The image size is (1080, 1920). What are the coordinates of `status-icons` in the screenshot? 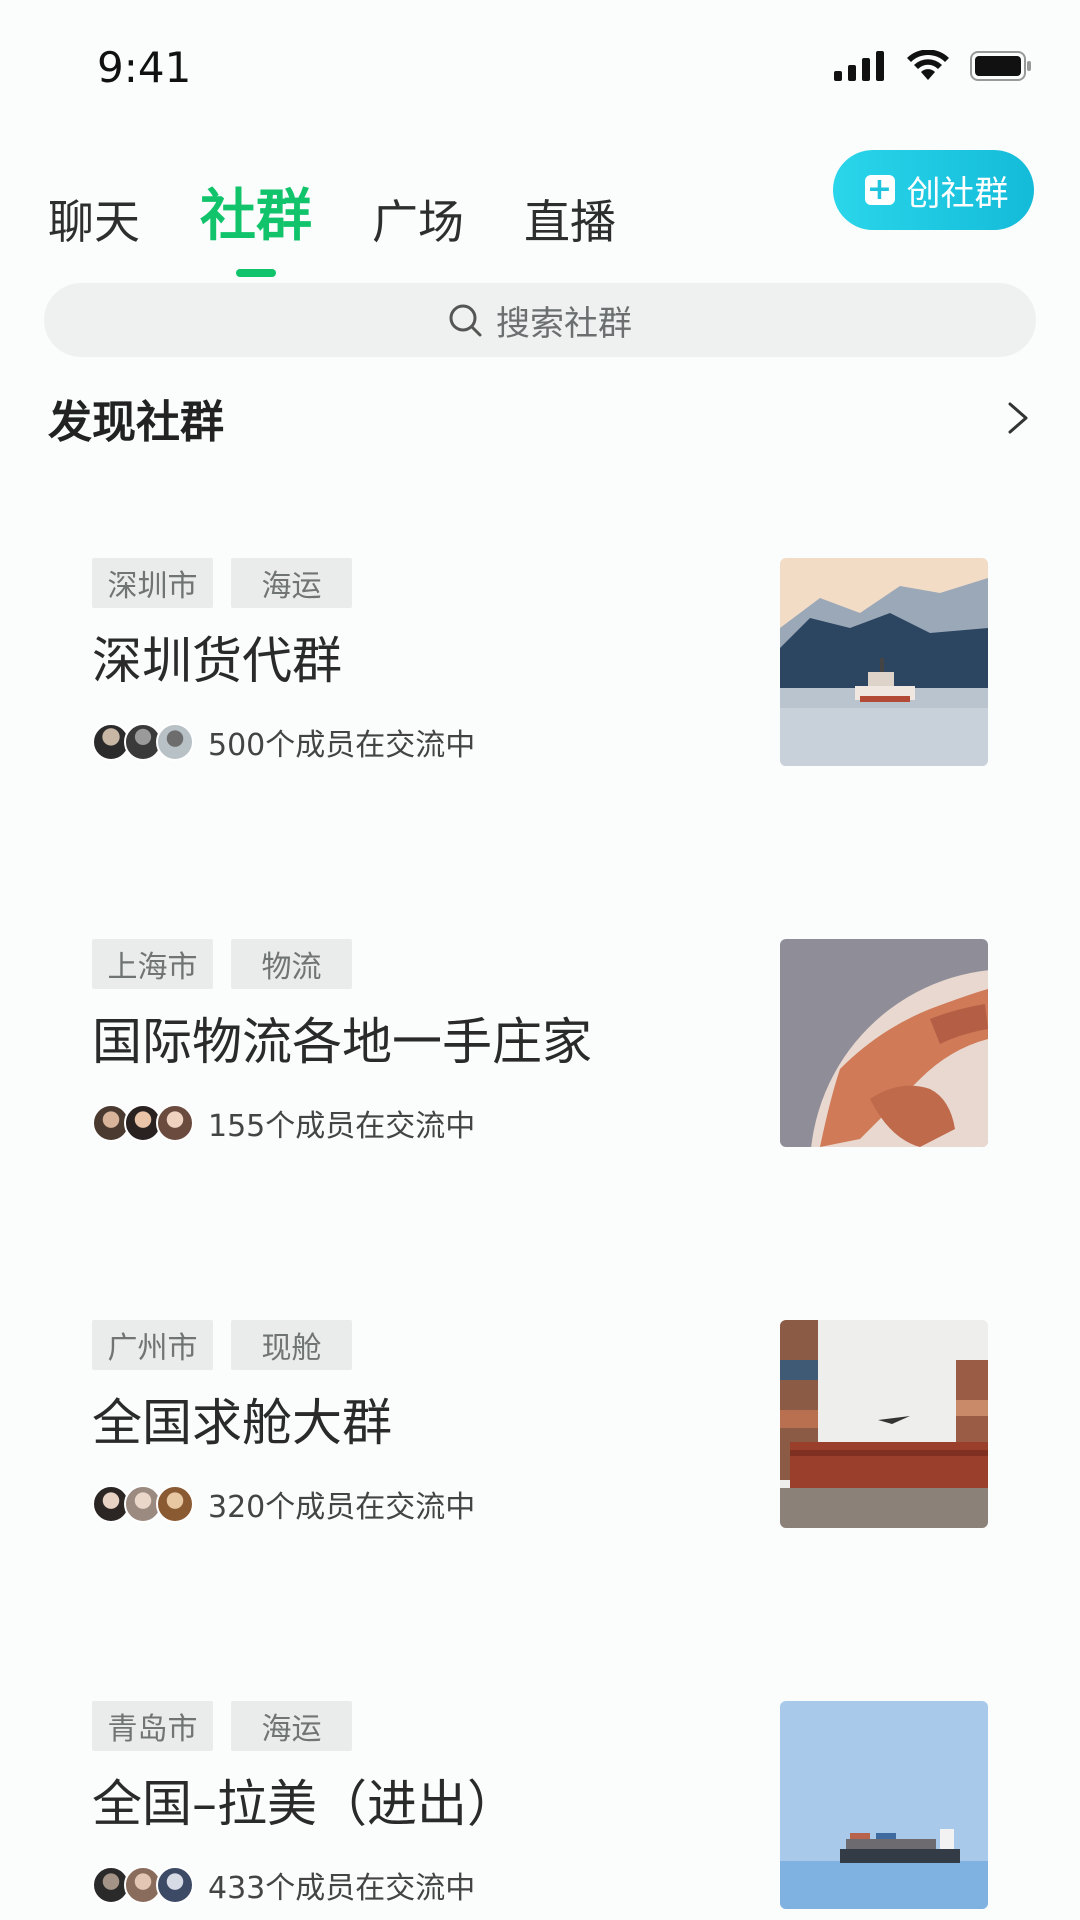 It's located at (933, 66).